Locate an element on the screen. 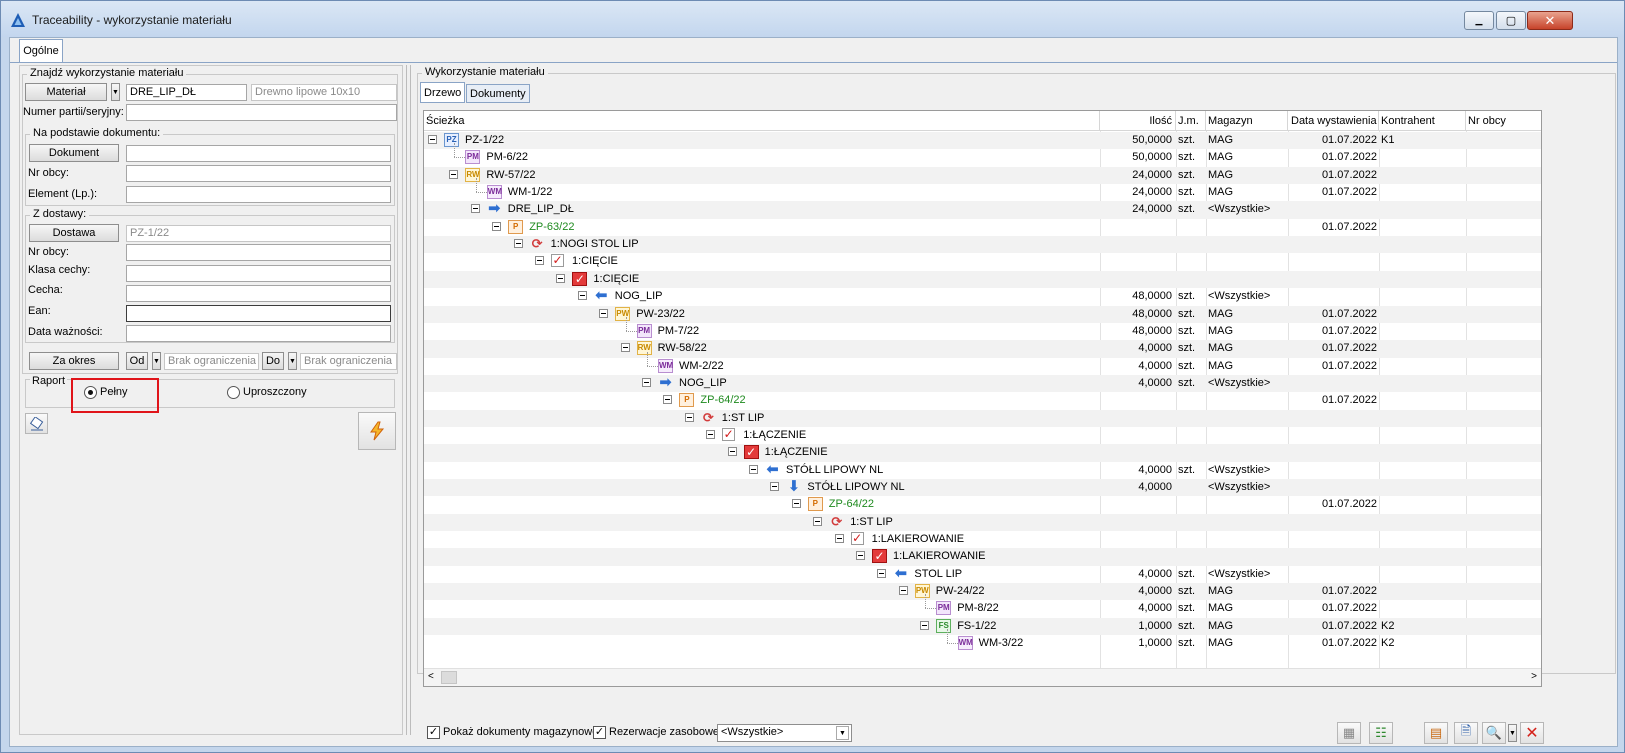 The image size is (1625, 753). run-search-button is located at coordinates (377, 431).